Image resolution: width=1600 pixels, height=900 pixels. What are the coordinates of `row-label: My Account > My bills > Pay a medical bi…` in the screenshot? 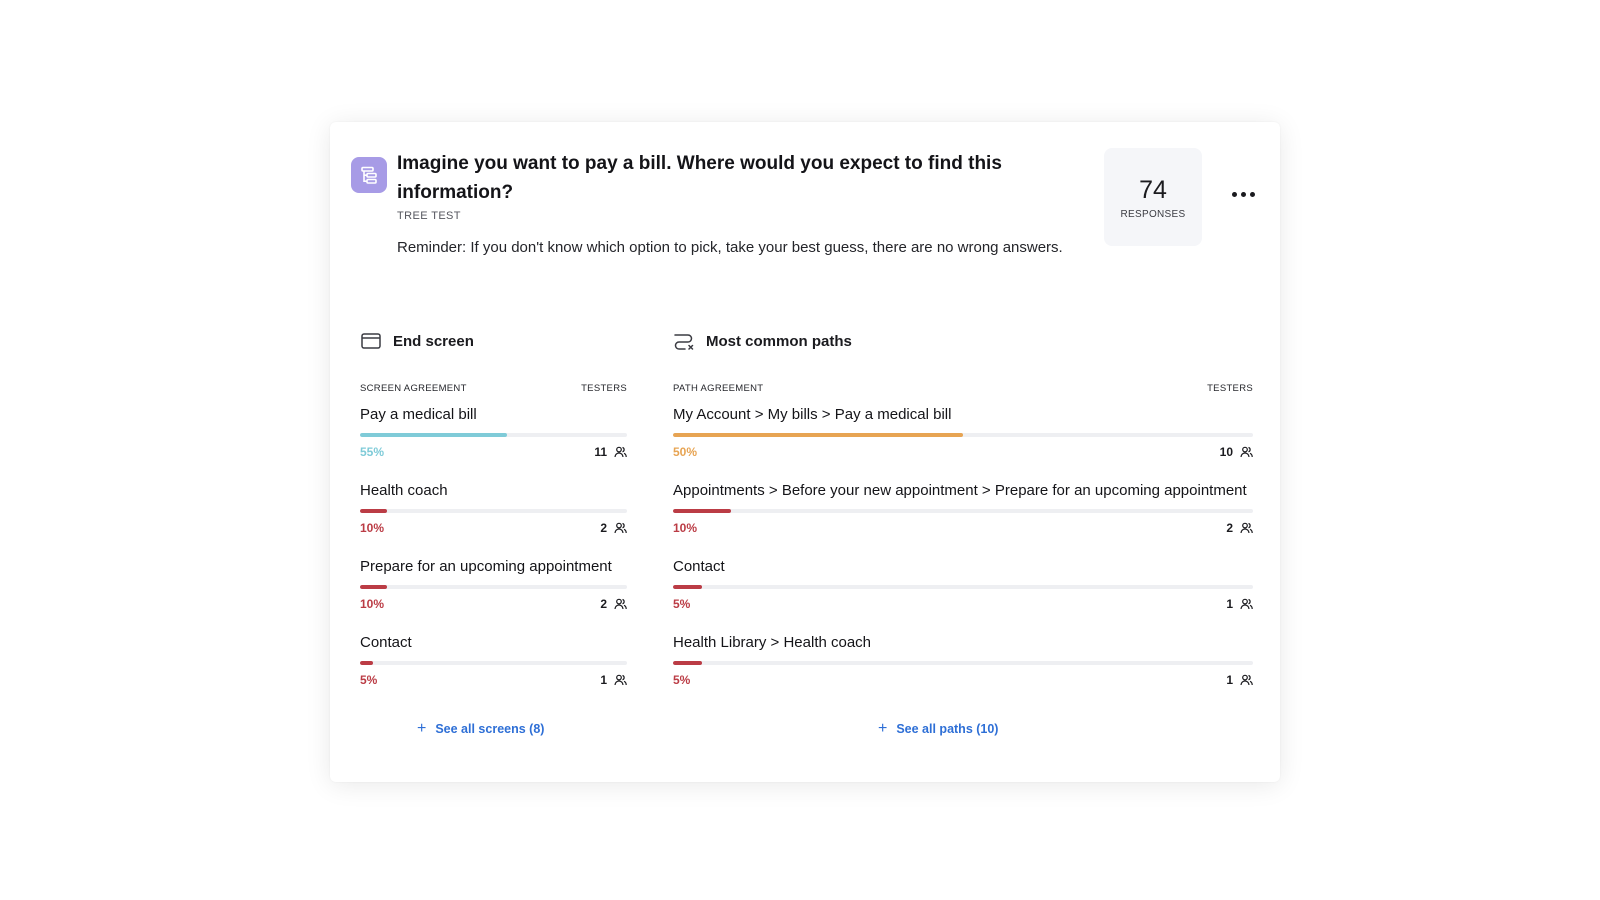 It's located at (812, 414).